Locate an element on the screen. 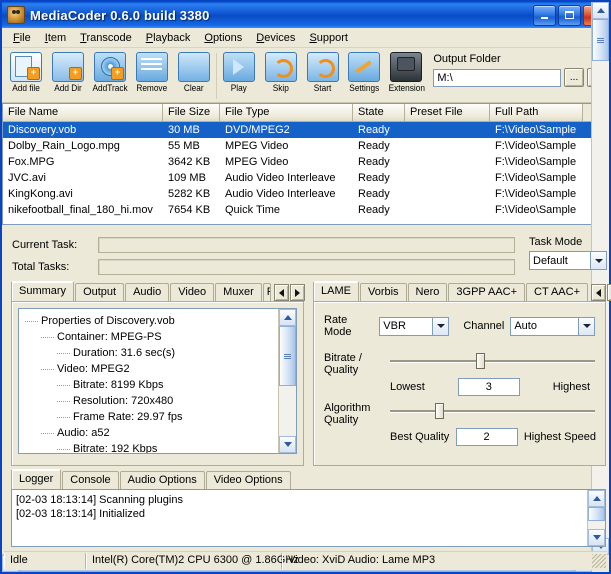 The width and height of the screenshot is (611, 574). add-file-icon: + is located at coordinates (25, 67).